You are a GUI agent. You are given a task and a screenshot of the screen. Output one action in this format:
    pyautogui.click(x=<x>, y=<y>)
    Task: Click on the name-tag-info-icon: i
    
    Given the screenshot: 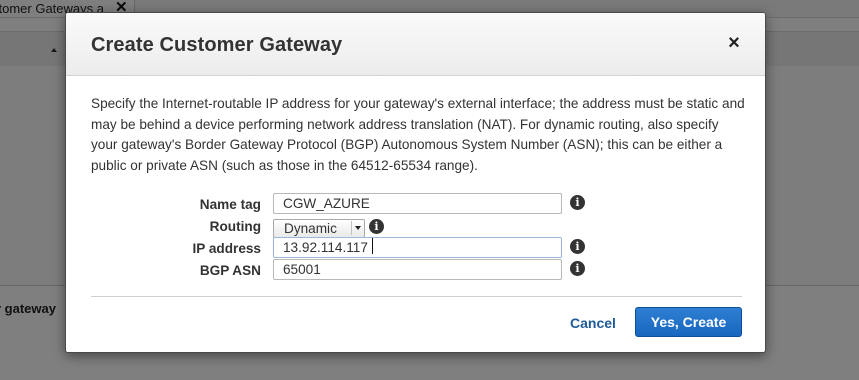 What is the action you would take?
    pyautogui.click(x=577, y=202)
    